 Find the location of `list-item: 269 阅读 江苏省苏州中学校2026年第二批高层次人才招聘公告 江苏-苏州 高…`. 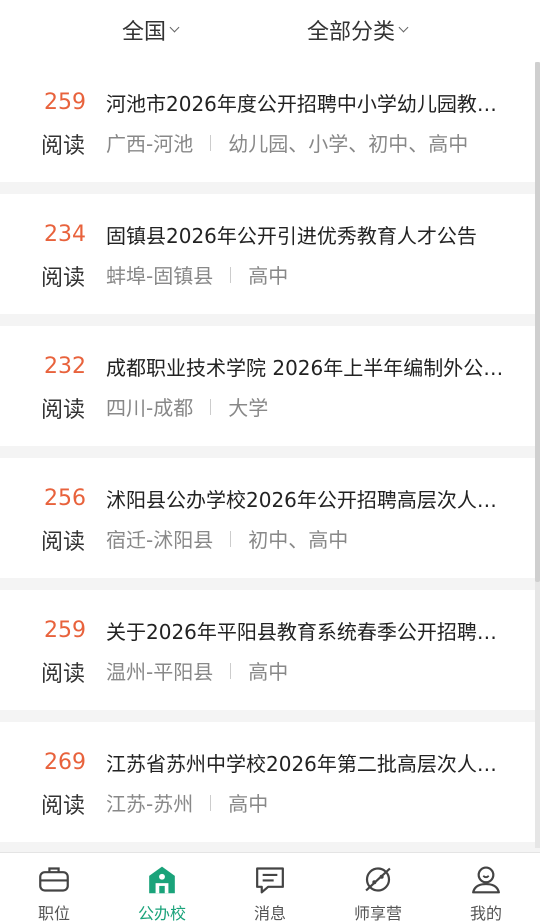

list-item: 269 阅读 江苏省苏州中学校2026年第二批高层次人才招聘公告 江苏-苏州 高… is located at coordinates (270, 782).